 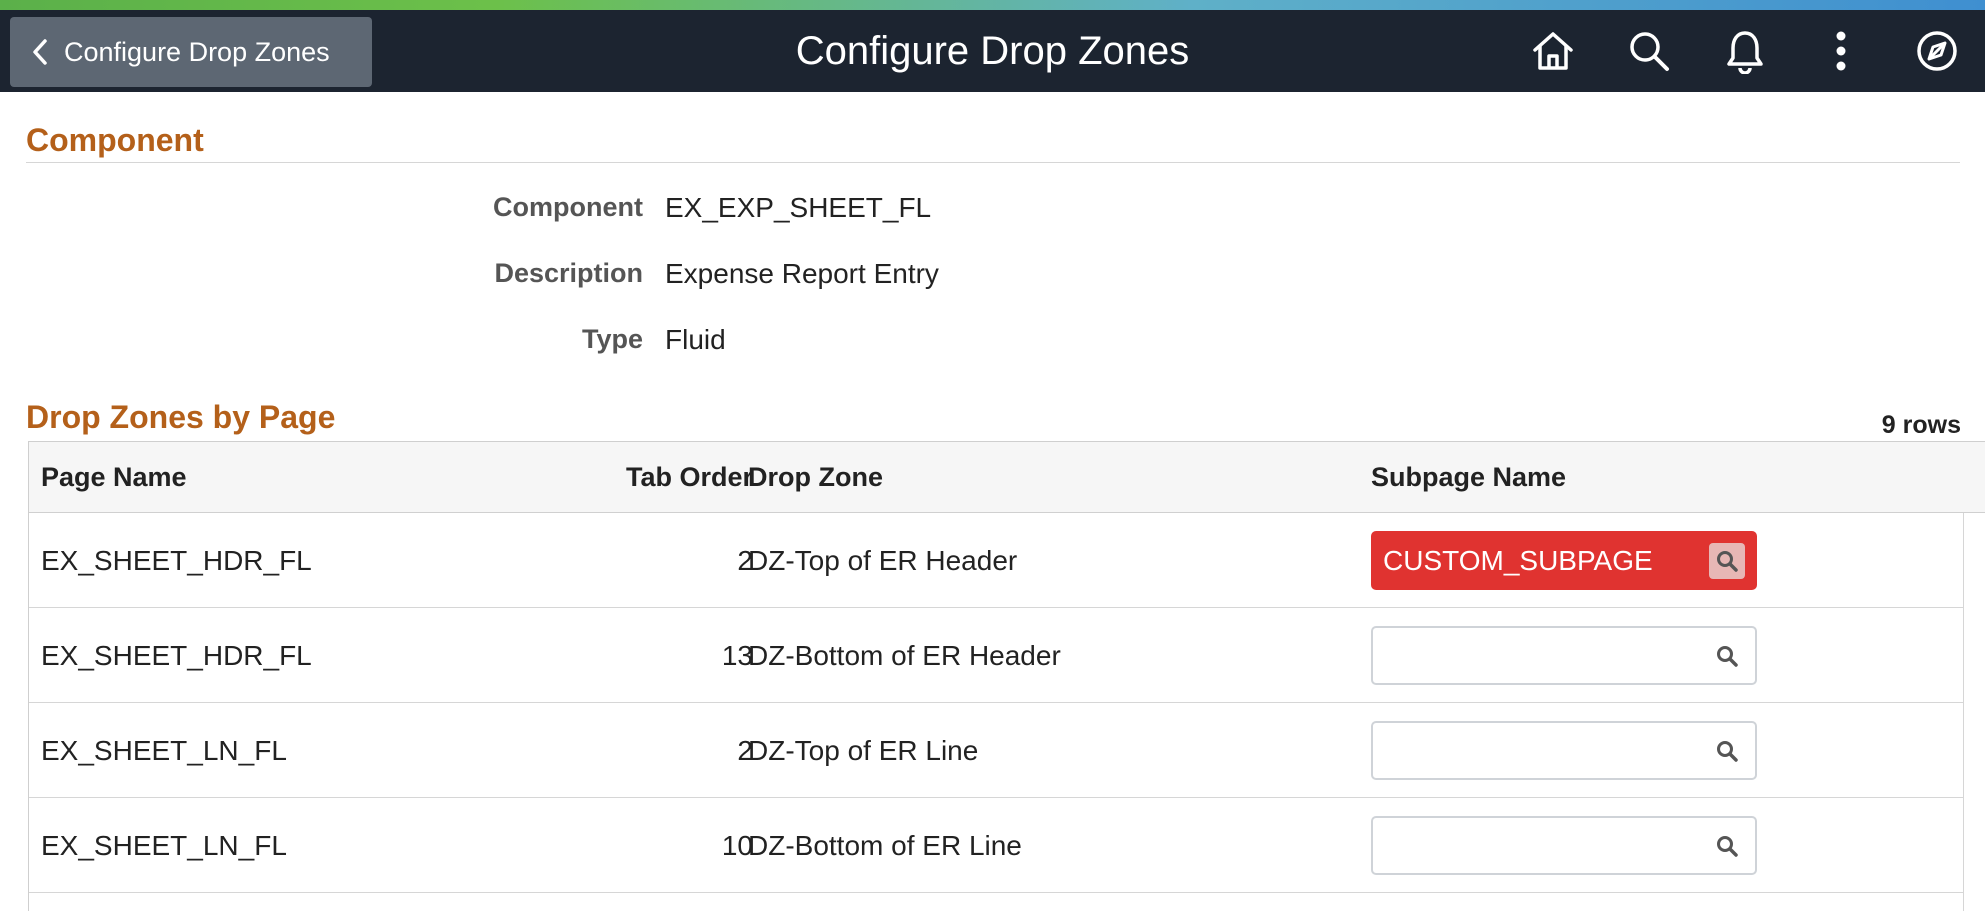 What do you see at coordinates (568, 273) in the screenshot?
I see `description-label: Description` at bounding box center [568, 273].